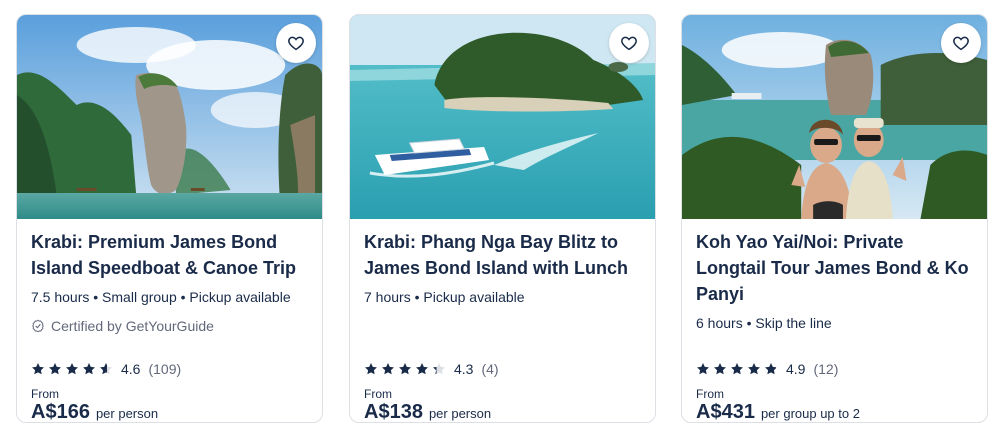 The image size is (1002, 432). I want to click on rating-row: 4.9 (12), so click(767, 369).